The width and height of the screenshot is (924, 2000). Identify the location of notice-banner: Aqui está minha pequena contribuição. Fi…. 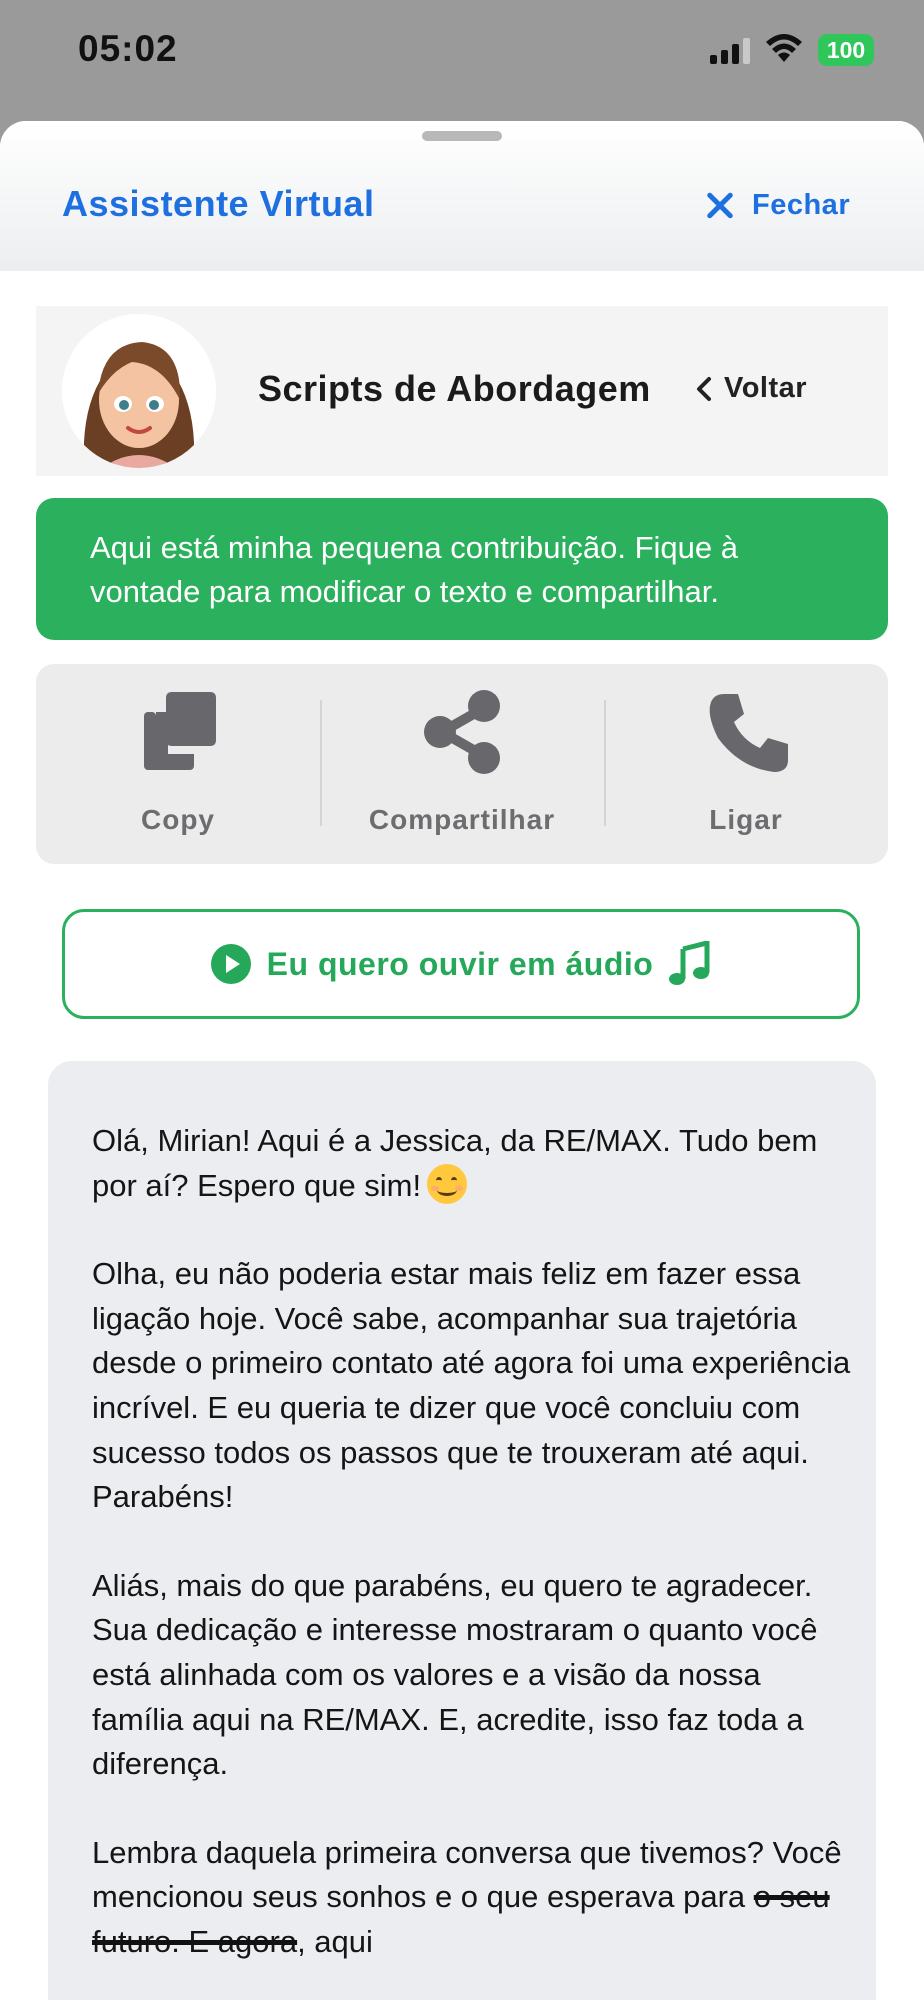
(462, 569).